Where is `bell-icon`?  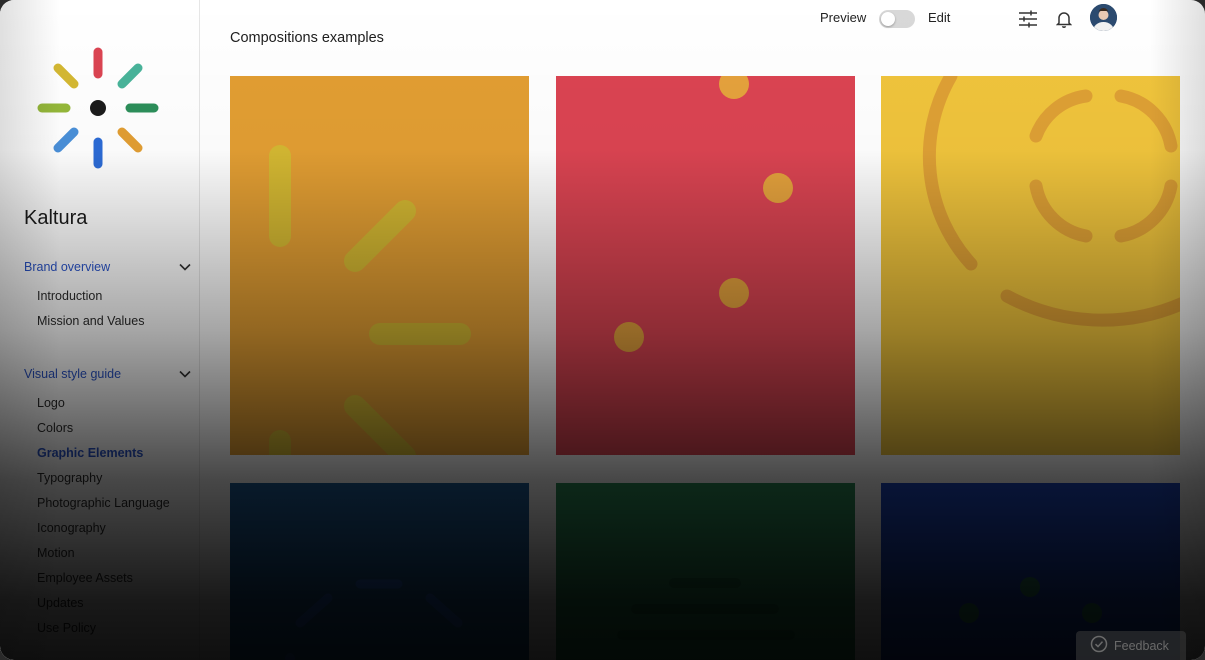
bell-icon is located at coordinates (1064, 19).